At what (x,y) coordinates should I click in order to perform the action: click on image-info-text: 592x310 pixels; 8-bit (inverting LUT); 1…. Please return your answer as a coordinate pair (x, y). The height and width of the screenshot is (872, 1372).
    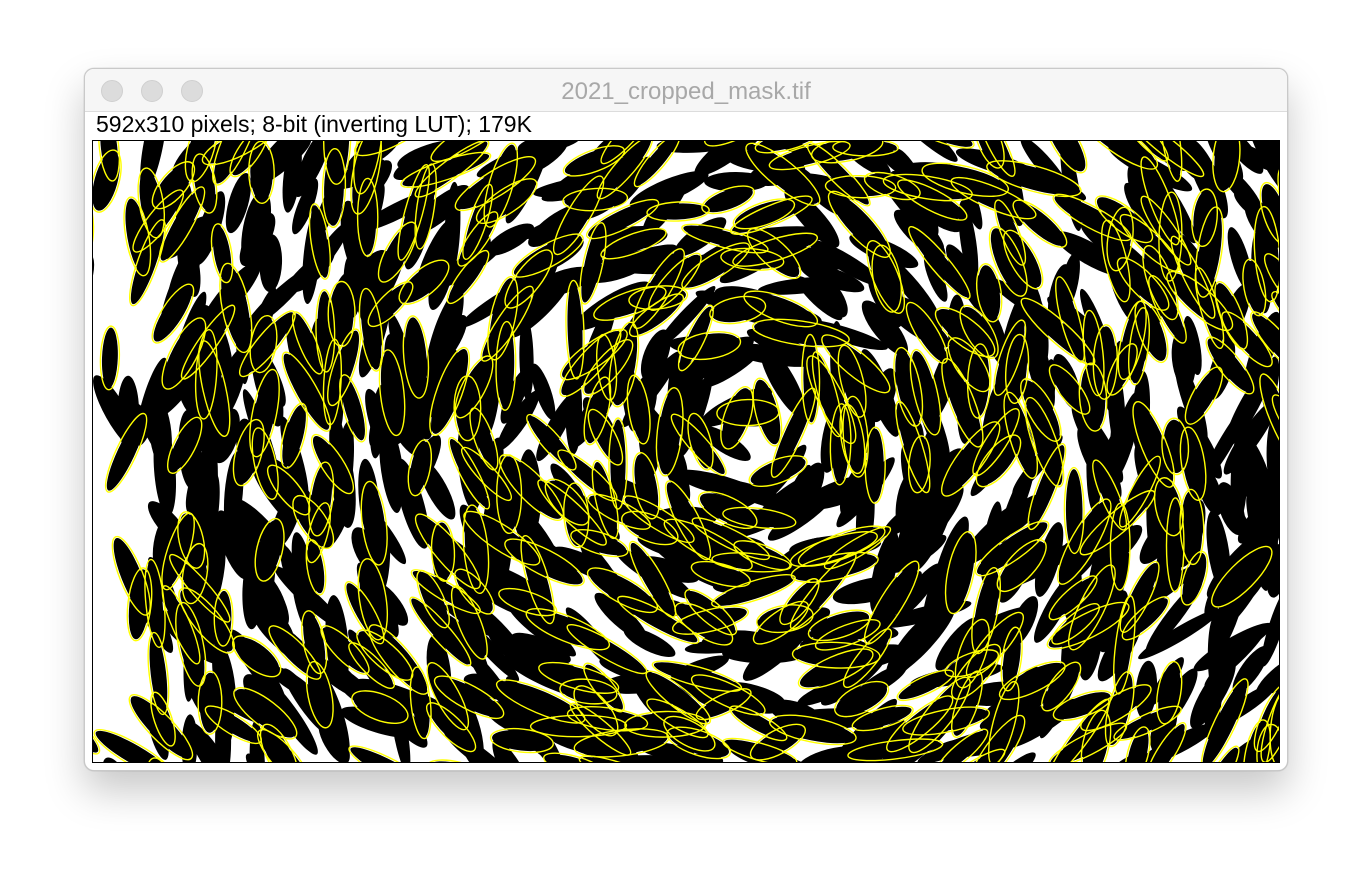
    Looking at the image, I should click on (314, 124).